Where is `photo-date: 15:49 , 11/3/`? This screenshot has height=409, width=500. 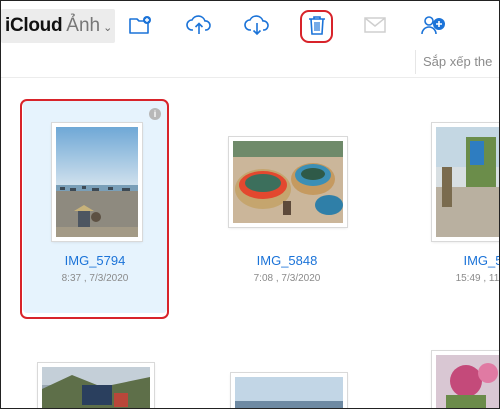
photo-date: 15:49 , 11/3/ is located at coordinates (477, 278).